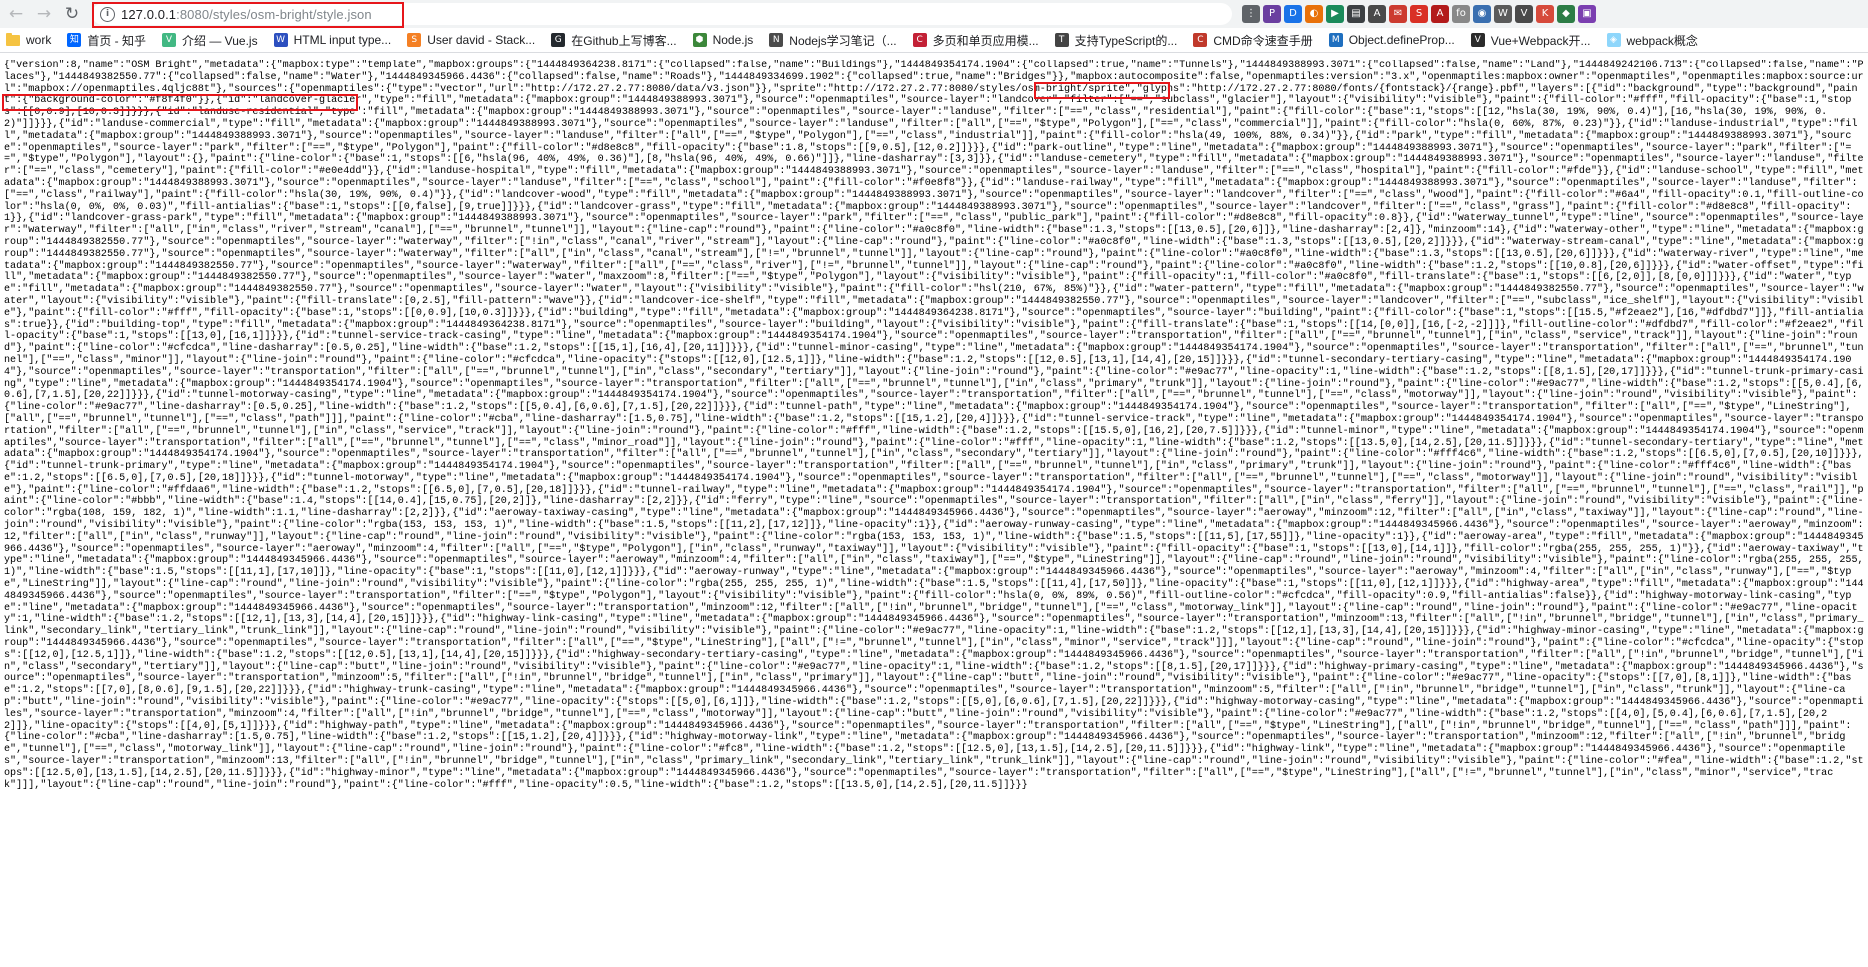 Image resolution: width=1868 pixels, height=967 pixels. I want to click on extension-2-icon: P, so click(1272, 14).